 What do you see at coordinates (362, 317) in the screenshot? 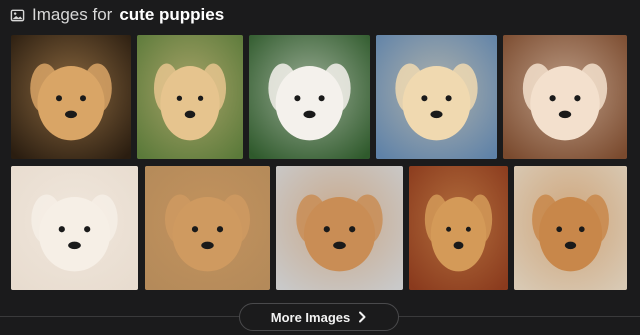
I see `chevron-right-icon` at bounding box center [362, 317].